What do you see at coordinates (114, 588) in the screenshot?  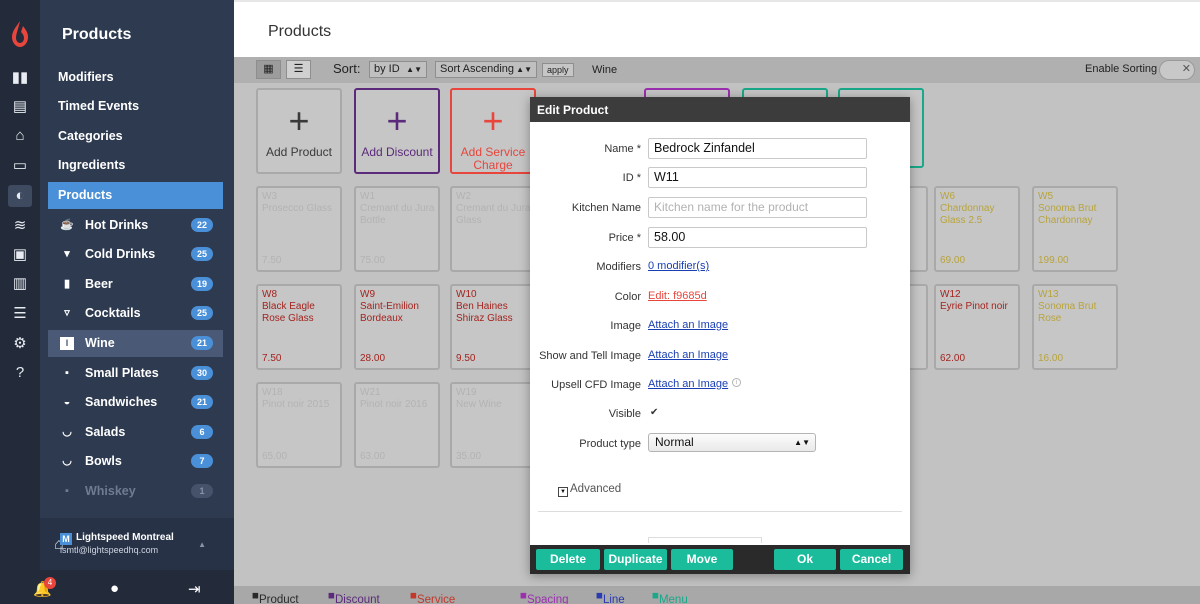 I see `user-icon: ●` at bounding box center [114, 588].